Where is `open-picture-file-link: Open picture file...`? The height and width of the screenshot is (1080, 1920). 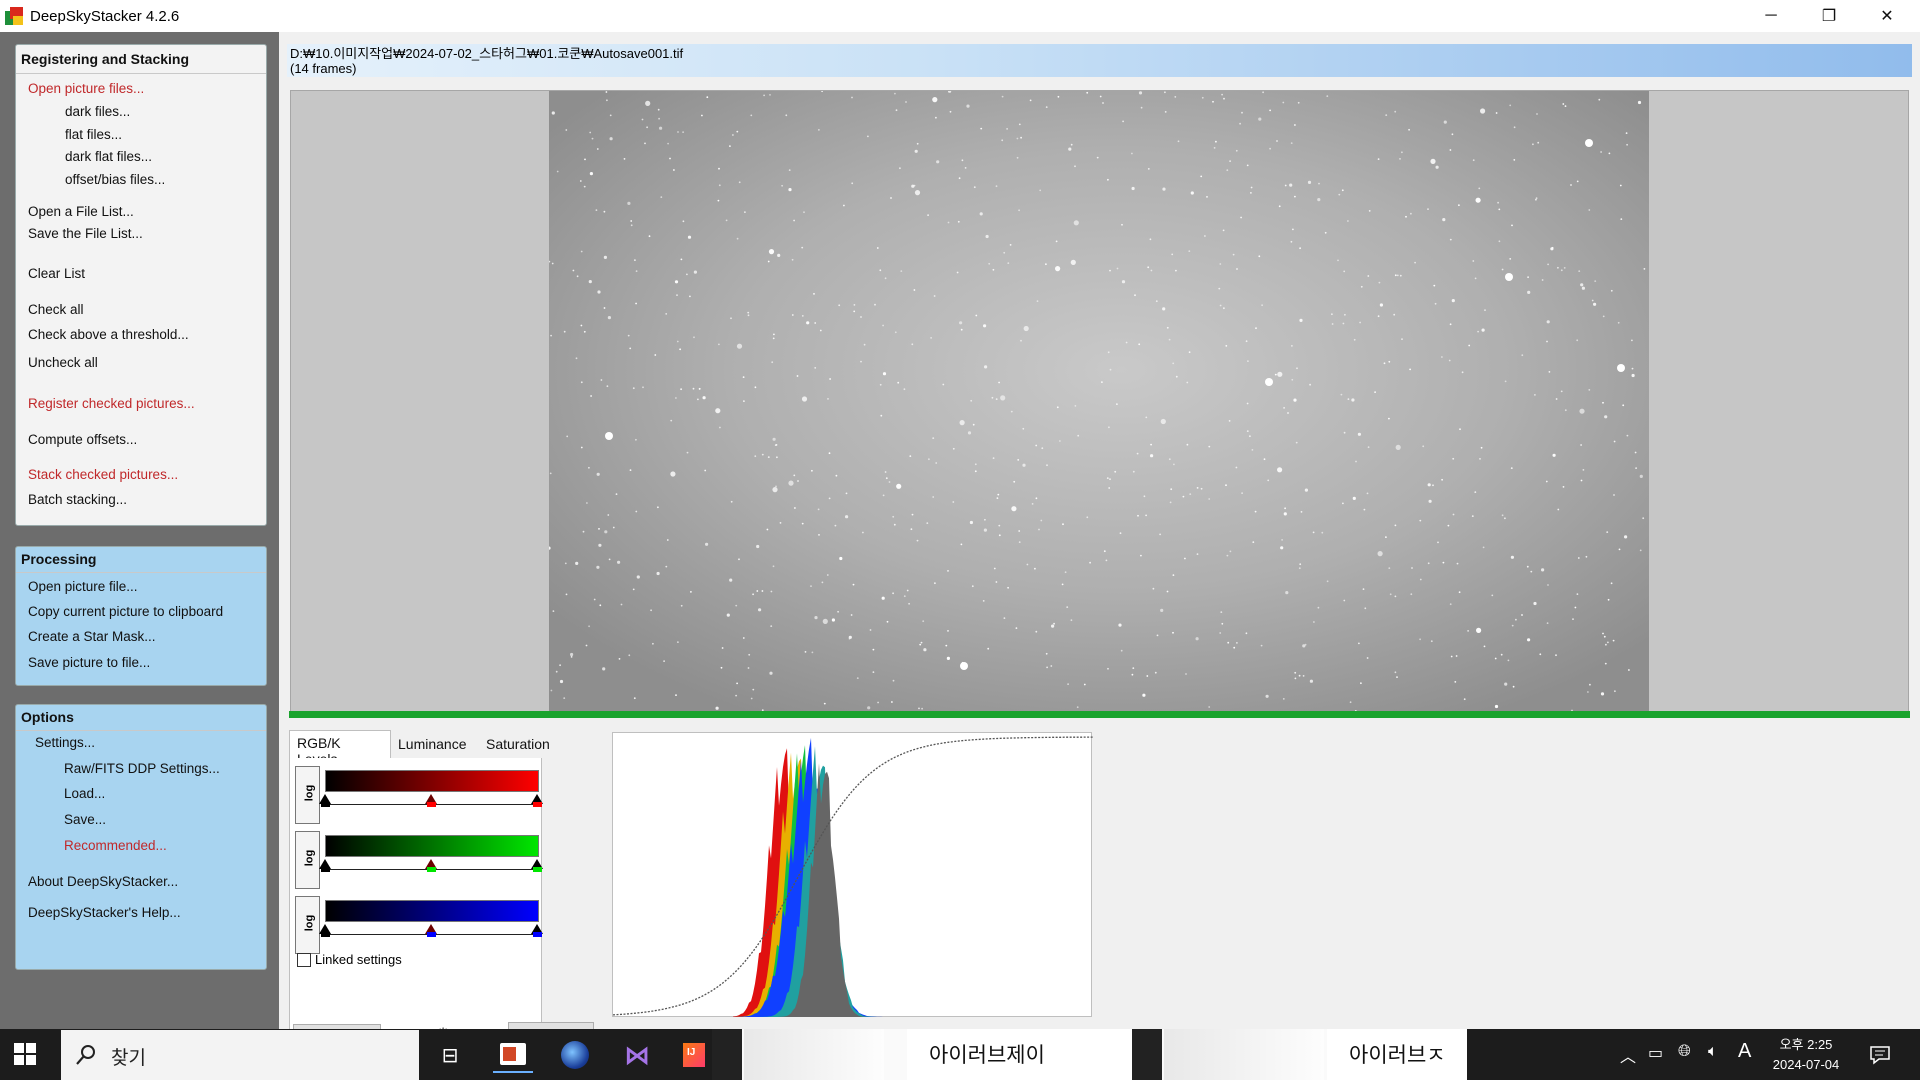 open-picture-file-link: Open picture file... is located at coordinates (83, 586).